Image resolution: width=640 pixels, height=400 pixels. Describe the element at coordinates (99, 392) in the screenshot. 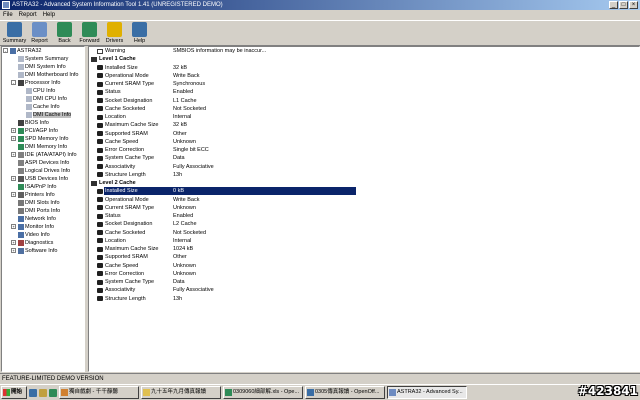

I see `taskbar-task: 獨自戲劇 - 千千靜聽` at that location.